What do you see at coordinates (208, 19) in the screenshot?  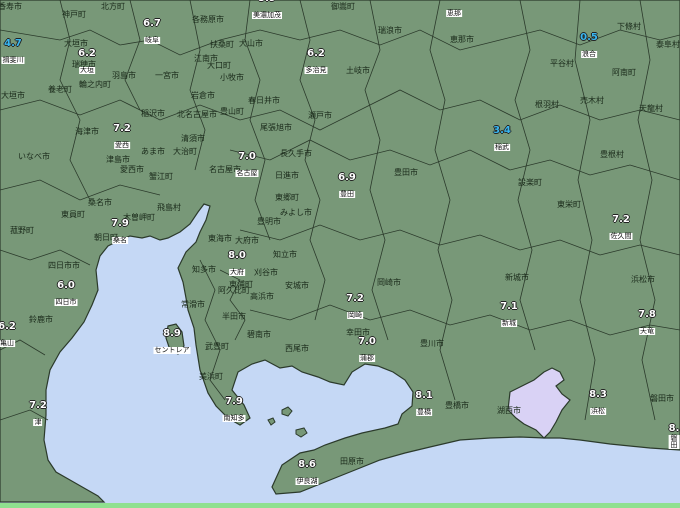 I see `municipality-label: 各務原市` at bounding box center [208, 19].